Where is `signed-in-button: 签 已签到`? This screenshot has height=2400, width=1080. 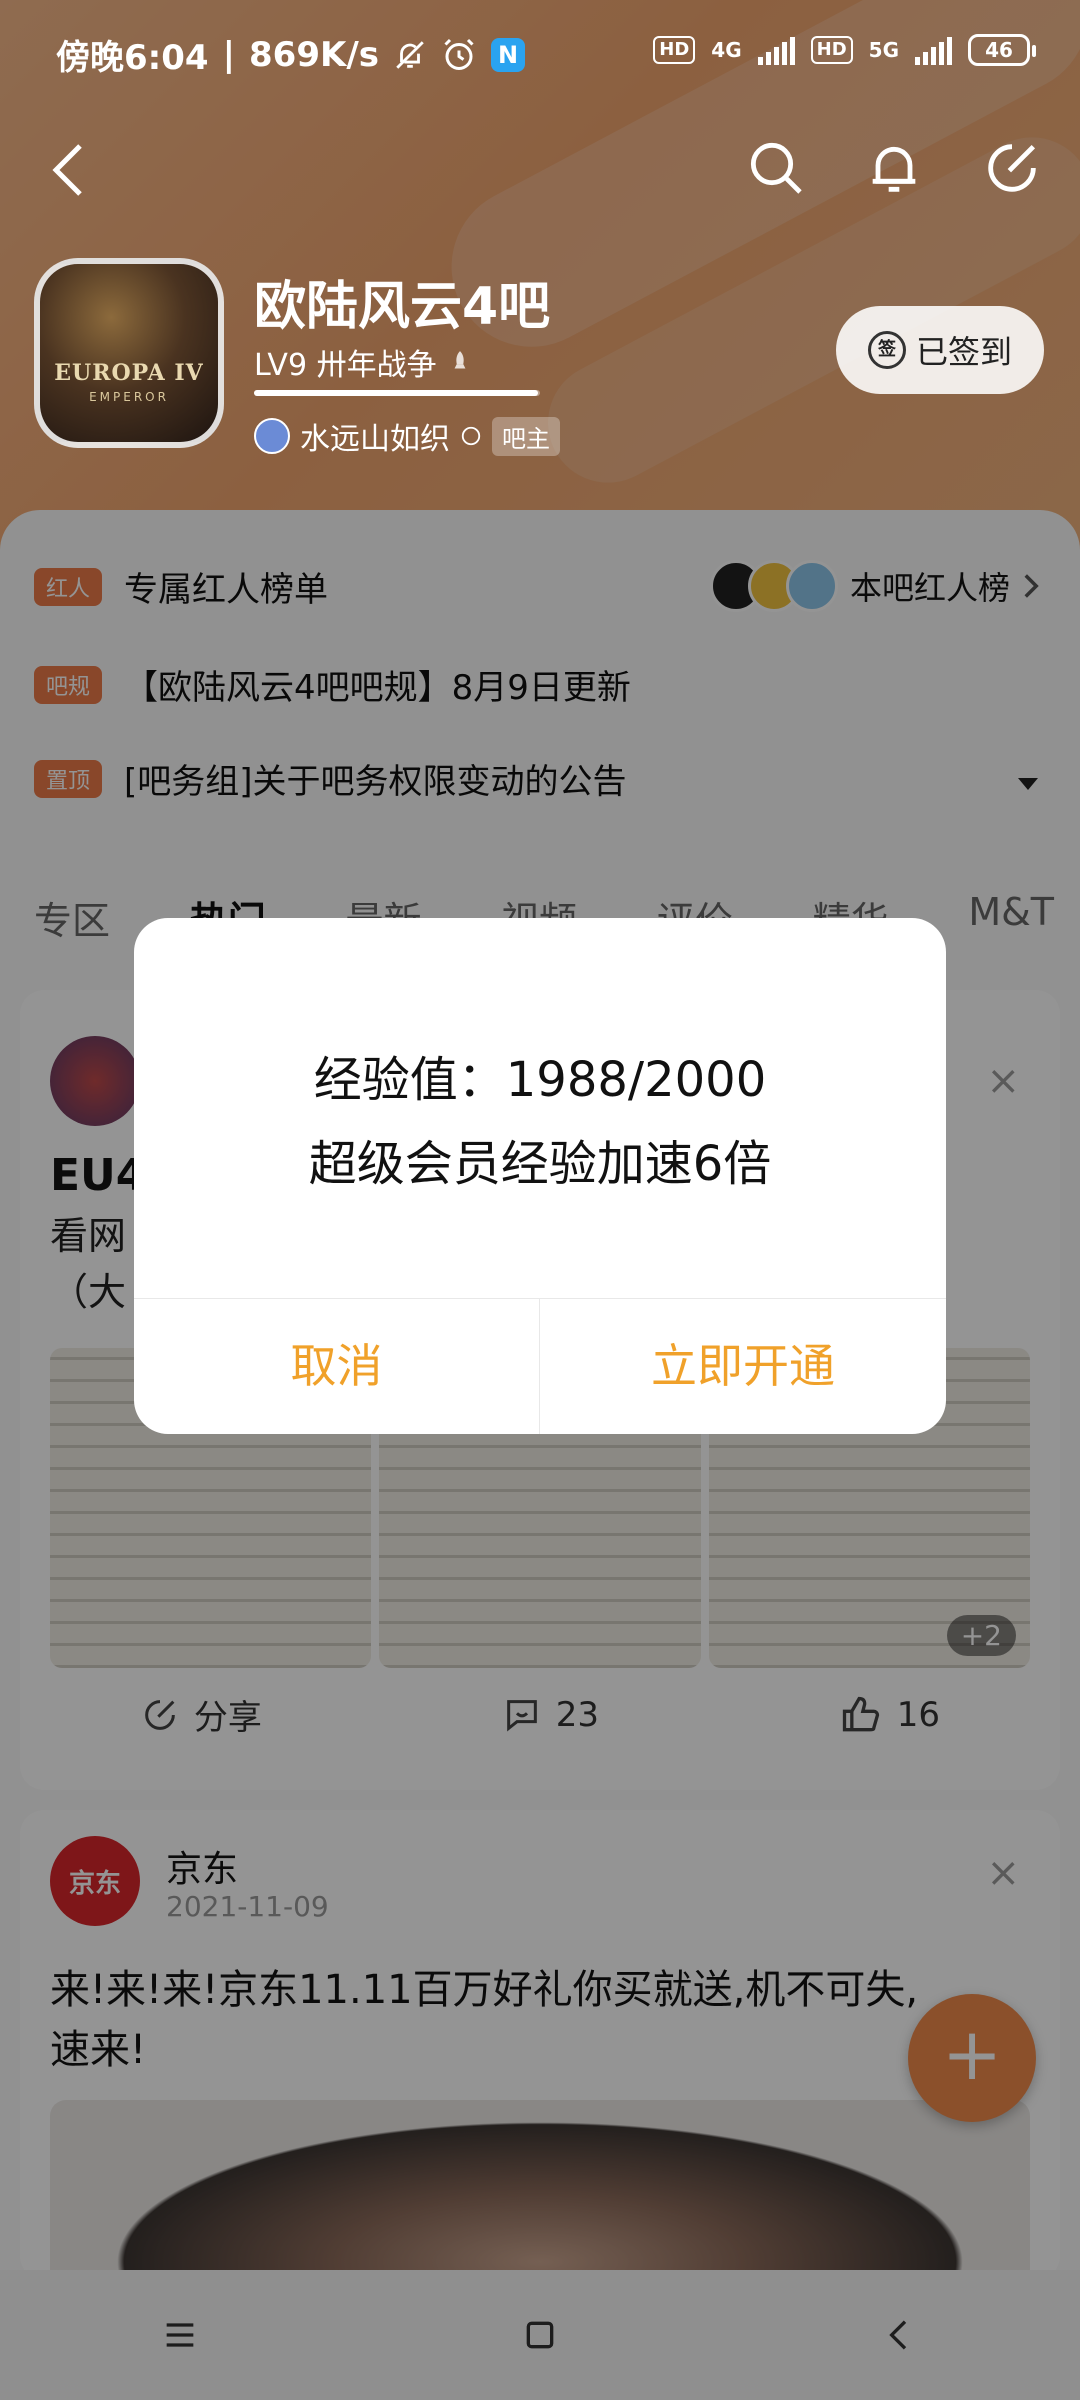
signed-in-button: 签 已签到 is located at coordinates (940, 350).